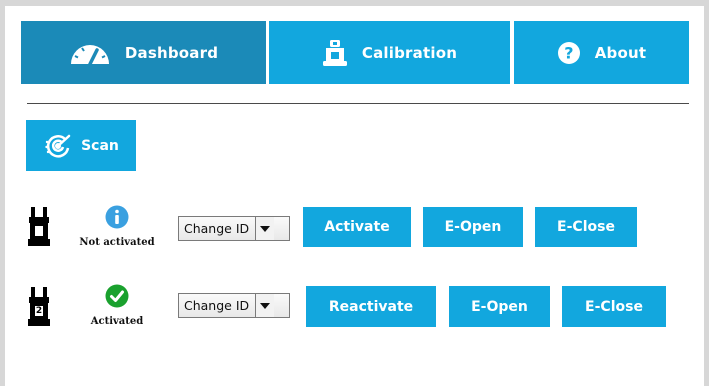 This screenshot has width=709, height=386. What do you see at coordinates (371, 306) in the screenshot?
I see `gripper-2-reactivate-button: Reactivate` at bounding box center [371, 306].